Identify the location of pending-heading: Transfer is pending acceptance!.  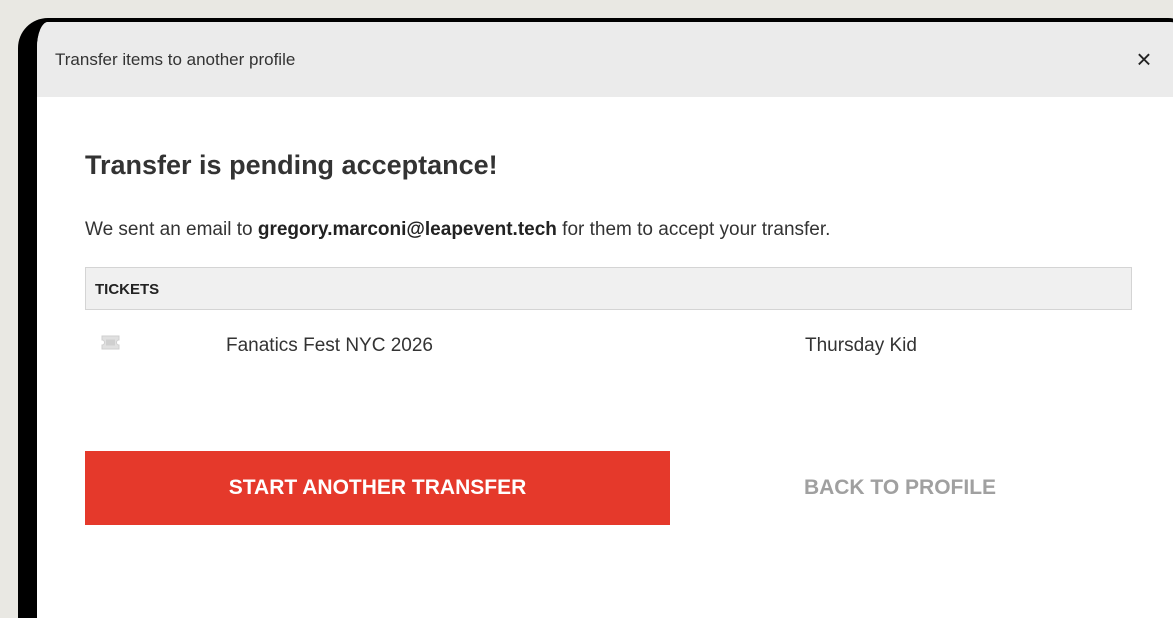
(291, 165).